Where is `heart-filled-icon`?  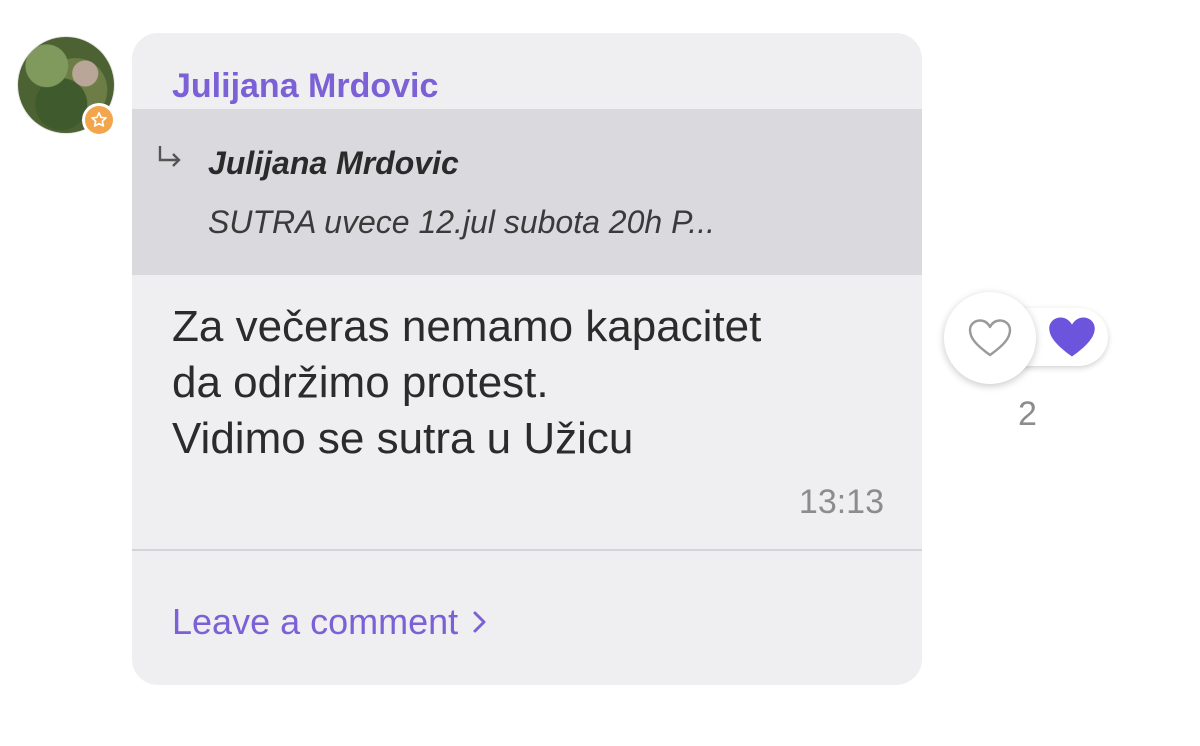 heart-filled-icon is located at coordinates (1072, 337).